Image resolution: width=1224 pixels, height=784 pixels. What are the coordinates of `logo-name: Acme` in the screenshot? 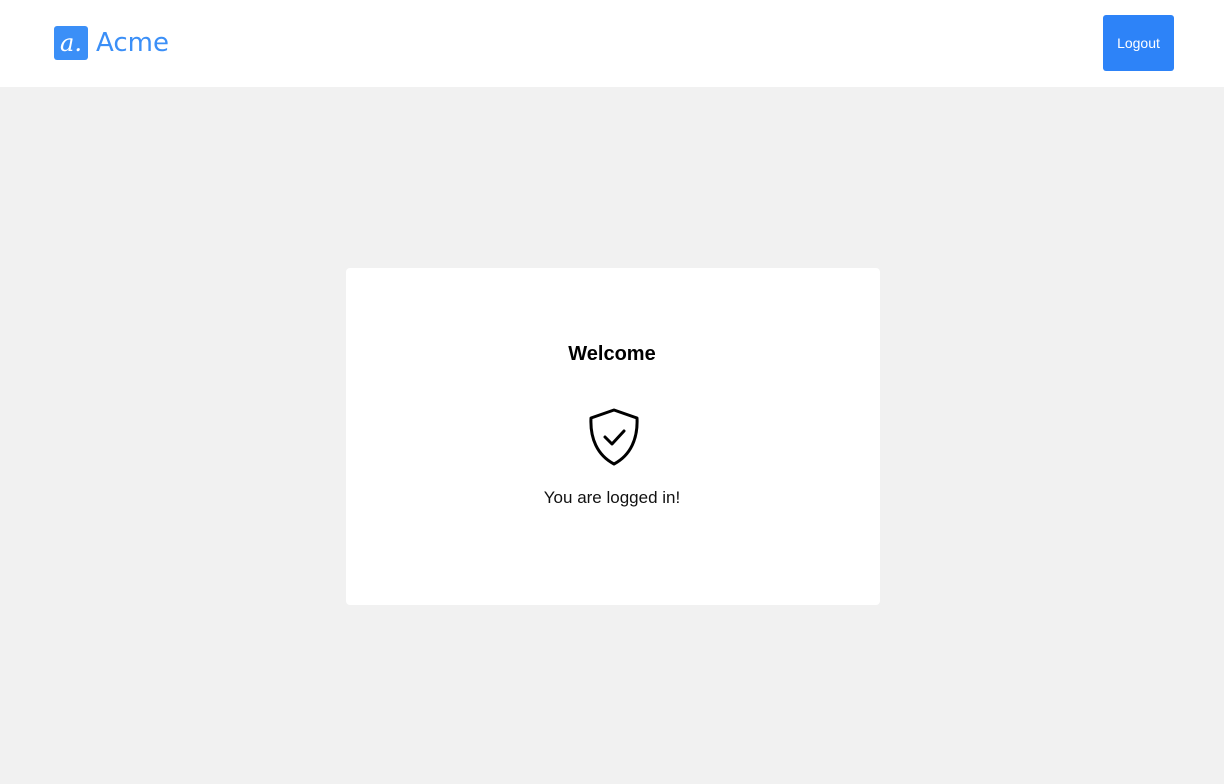 It's located at (132, 43).